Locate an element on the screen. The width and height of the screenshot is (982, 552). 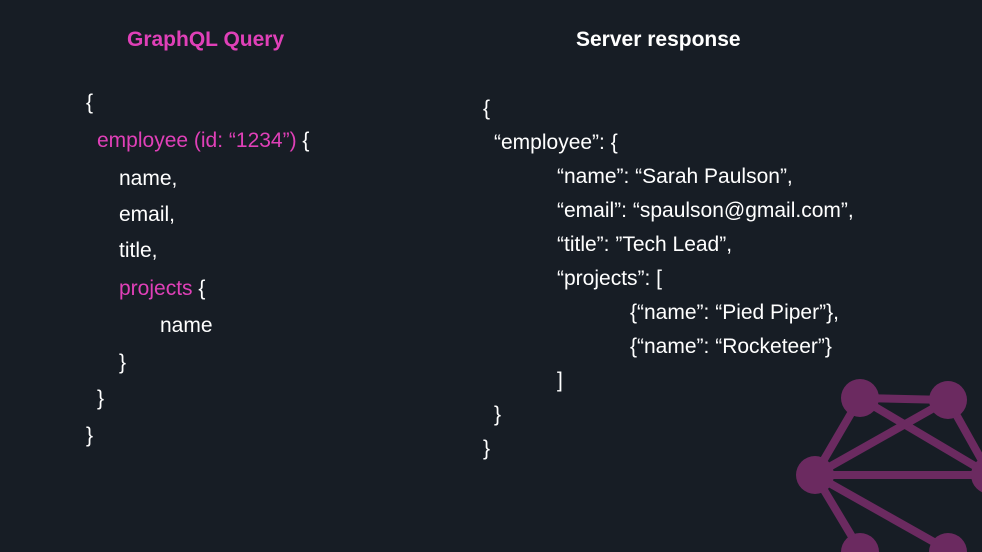
query-field-projects: projects is located at coordinates (156, 288).